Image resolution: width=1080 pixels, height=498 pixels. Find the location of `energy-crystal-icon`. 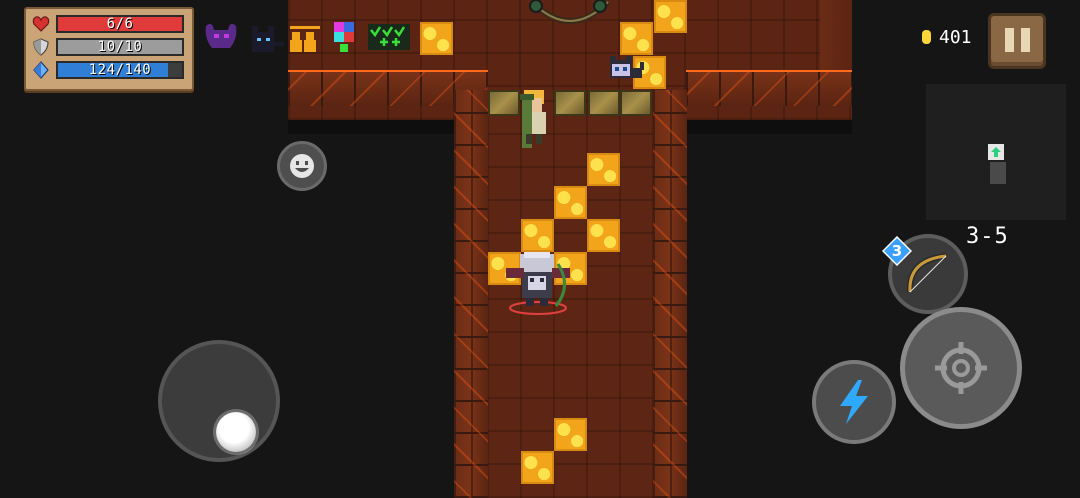

energy-crystal-icon is located at coordinates (41, 70).